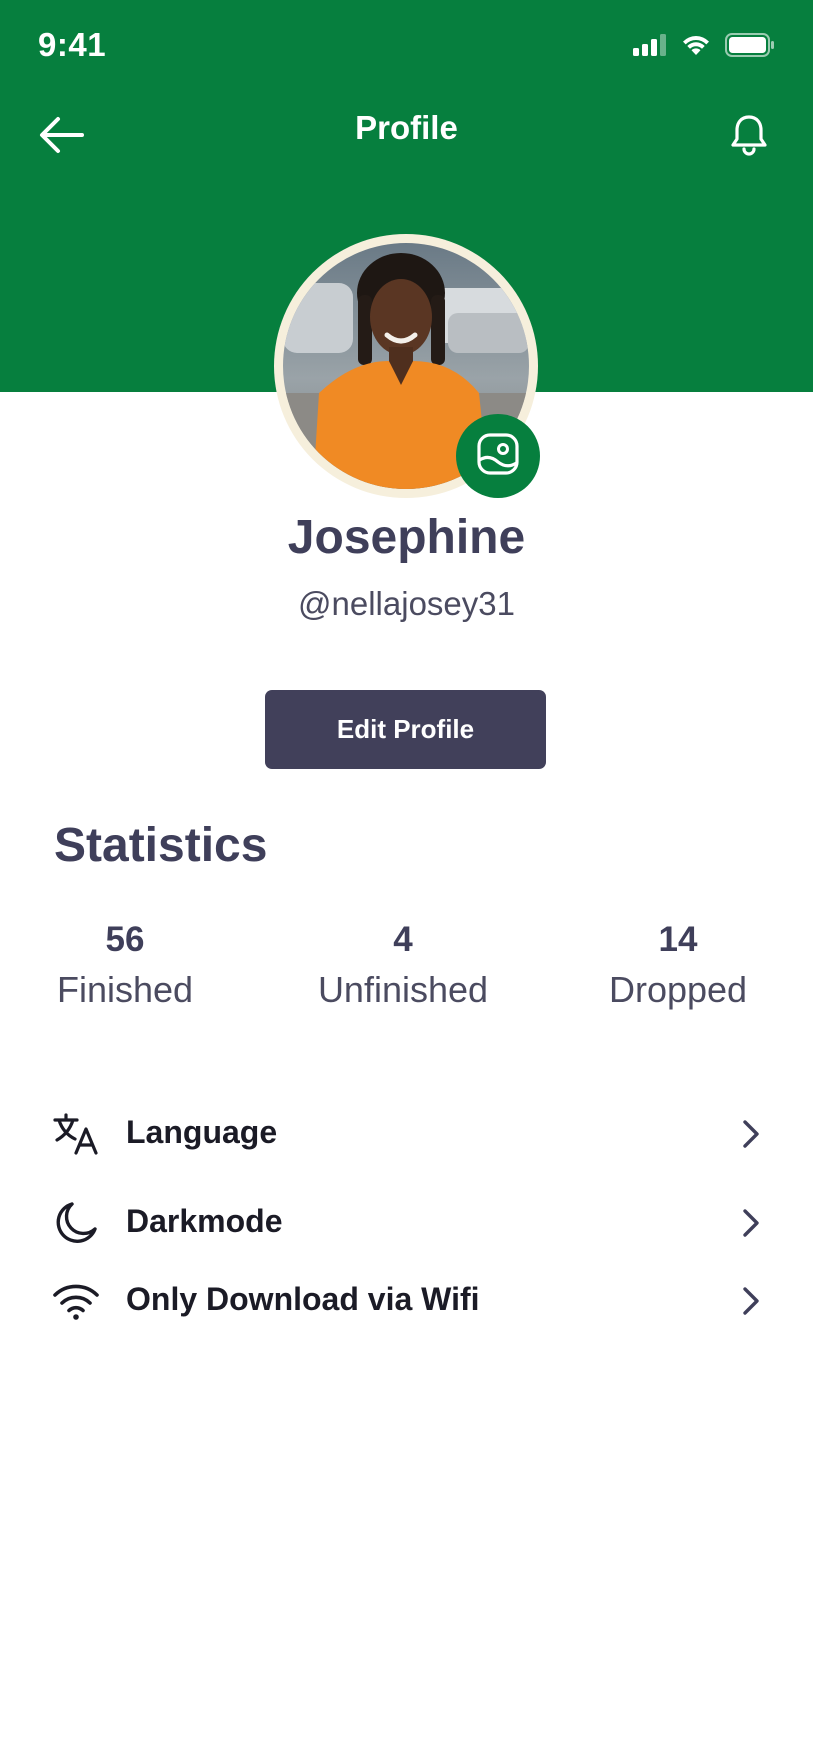 The height and width of the screenshot is (1759, 813). I want to click on status-icons, so click(704, 47).